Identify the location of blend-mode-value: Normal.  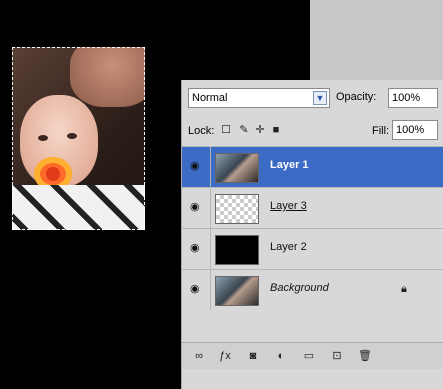
(210, 98).